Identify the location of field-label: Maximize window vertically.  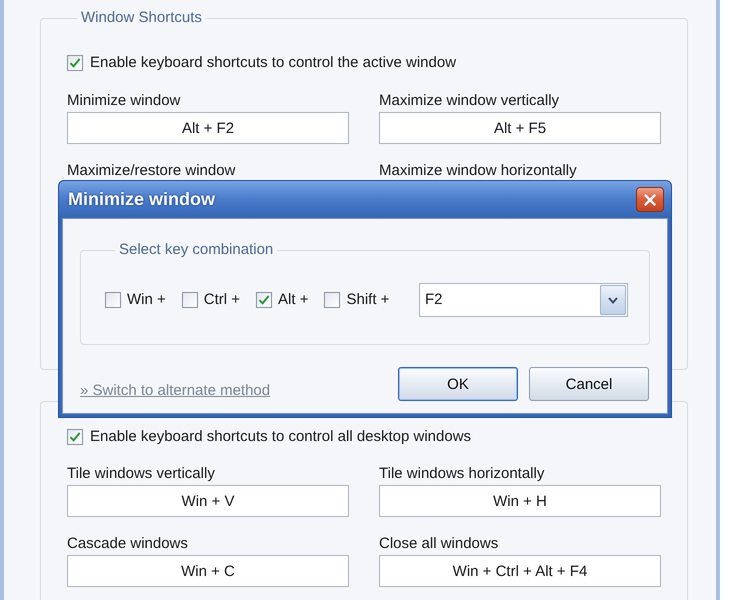
(469, 100).